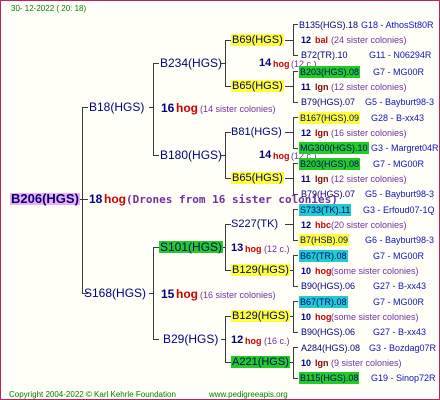 This screenshot has height=400, width=440. Describe the element at coordinates (295, 24) in the screenshot. I see `connector-g4-a-top` at that location.